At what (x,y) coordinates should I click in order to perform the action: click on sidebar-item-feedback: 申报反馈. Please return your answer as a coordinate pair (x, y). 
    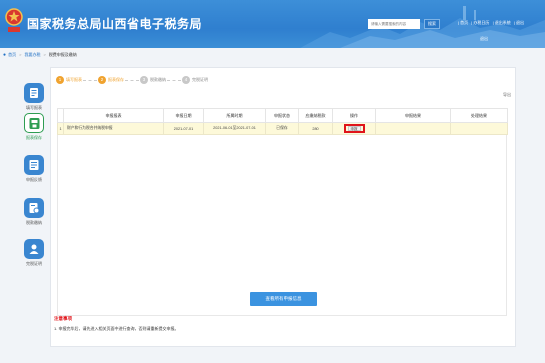
    Looking at the image, I should click on (34, 169).